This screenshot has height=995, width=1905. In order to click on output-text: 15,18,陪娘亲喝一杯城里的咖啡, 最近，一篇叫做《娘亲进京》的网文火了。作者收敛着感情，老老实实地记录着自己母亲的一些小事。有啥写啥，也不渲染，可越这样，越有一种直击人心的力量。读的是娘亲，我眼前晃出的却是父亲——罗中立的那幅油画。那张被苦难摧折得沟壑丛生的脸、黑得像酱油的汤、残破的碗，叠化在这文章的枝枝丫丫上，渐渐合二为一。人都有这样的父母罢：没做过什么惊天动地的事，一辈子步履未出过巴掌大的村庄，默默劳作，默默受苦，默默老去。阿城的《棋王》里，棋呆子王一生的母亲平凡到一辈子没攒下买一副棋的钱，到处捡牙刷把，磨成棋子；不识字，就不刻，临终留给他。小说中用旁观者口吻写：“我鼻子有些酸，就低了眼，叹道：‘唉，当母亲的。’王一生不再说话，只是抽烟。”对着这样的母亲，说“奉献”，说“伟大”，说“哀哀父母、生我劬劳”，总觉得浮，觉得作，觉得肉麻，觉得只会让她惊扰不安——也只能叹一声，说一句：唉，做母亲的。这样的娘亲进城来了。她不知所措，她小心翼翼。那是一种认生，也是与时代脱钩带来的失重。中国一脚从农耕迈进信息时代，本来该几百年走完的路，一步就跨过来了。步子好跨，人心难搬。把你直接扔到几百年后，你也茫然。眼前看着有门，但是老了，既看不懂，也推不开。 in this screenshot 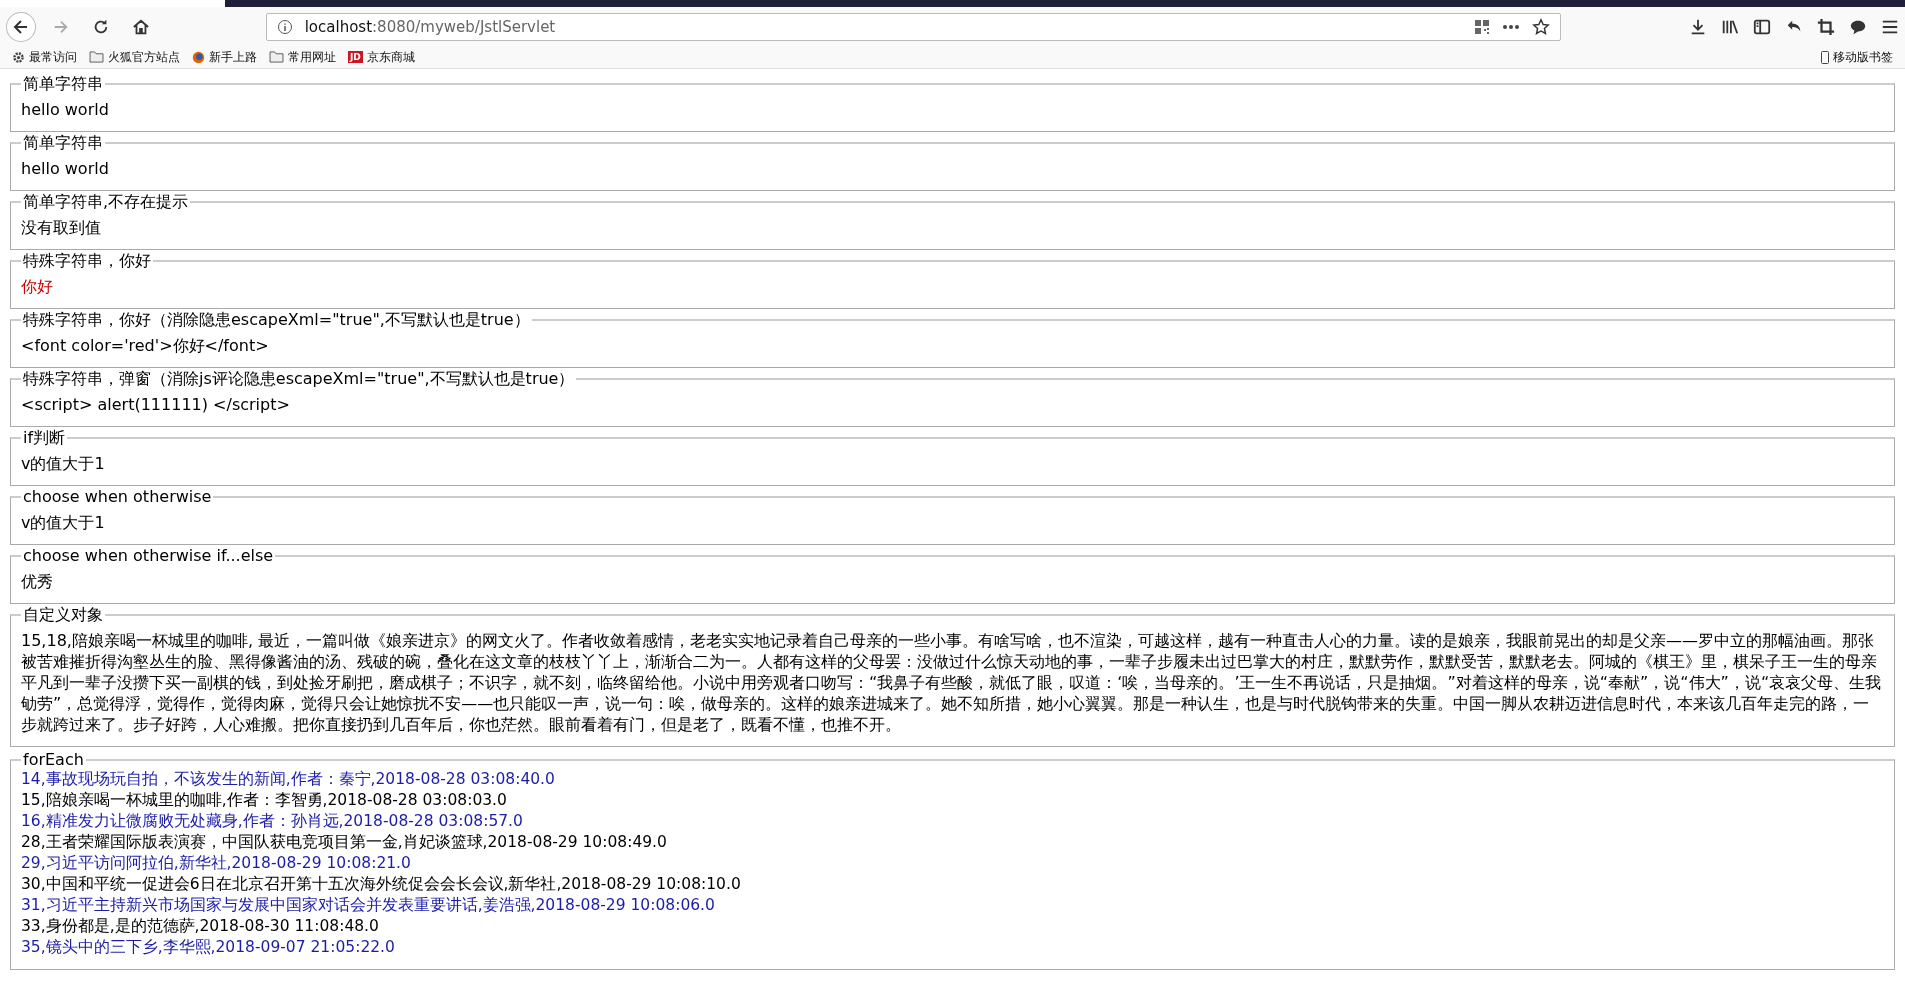, I will do `click(952, 682)`.